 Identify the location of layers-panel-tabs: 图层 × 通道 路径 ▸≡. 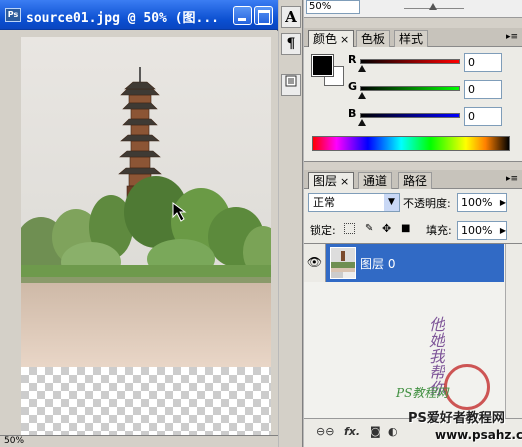
(413, 179).